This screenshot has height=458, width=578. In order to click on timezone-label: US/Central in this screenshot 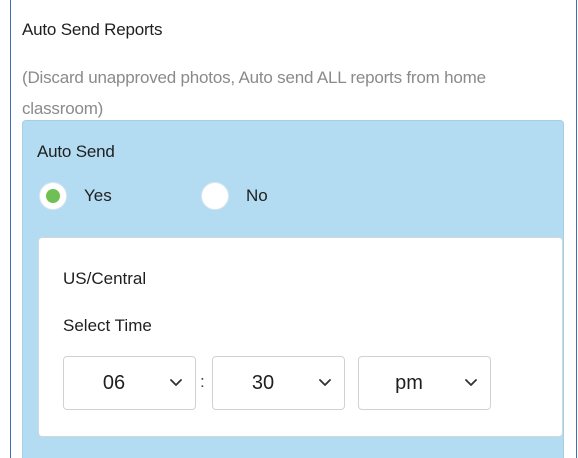, I will do `click(105, 278)`.